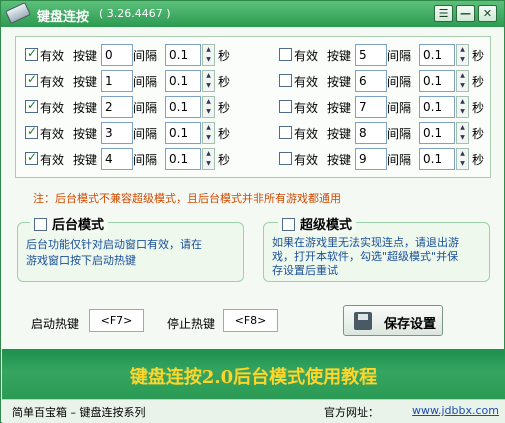 This screenshot has width=505, height=423. I want to click on key-row: 有效 按键 6 间隔 0.1 ▲ ▼ 秒, so click(384, 81).